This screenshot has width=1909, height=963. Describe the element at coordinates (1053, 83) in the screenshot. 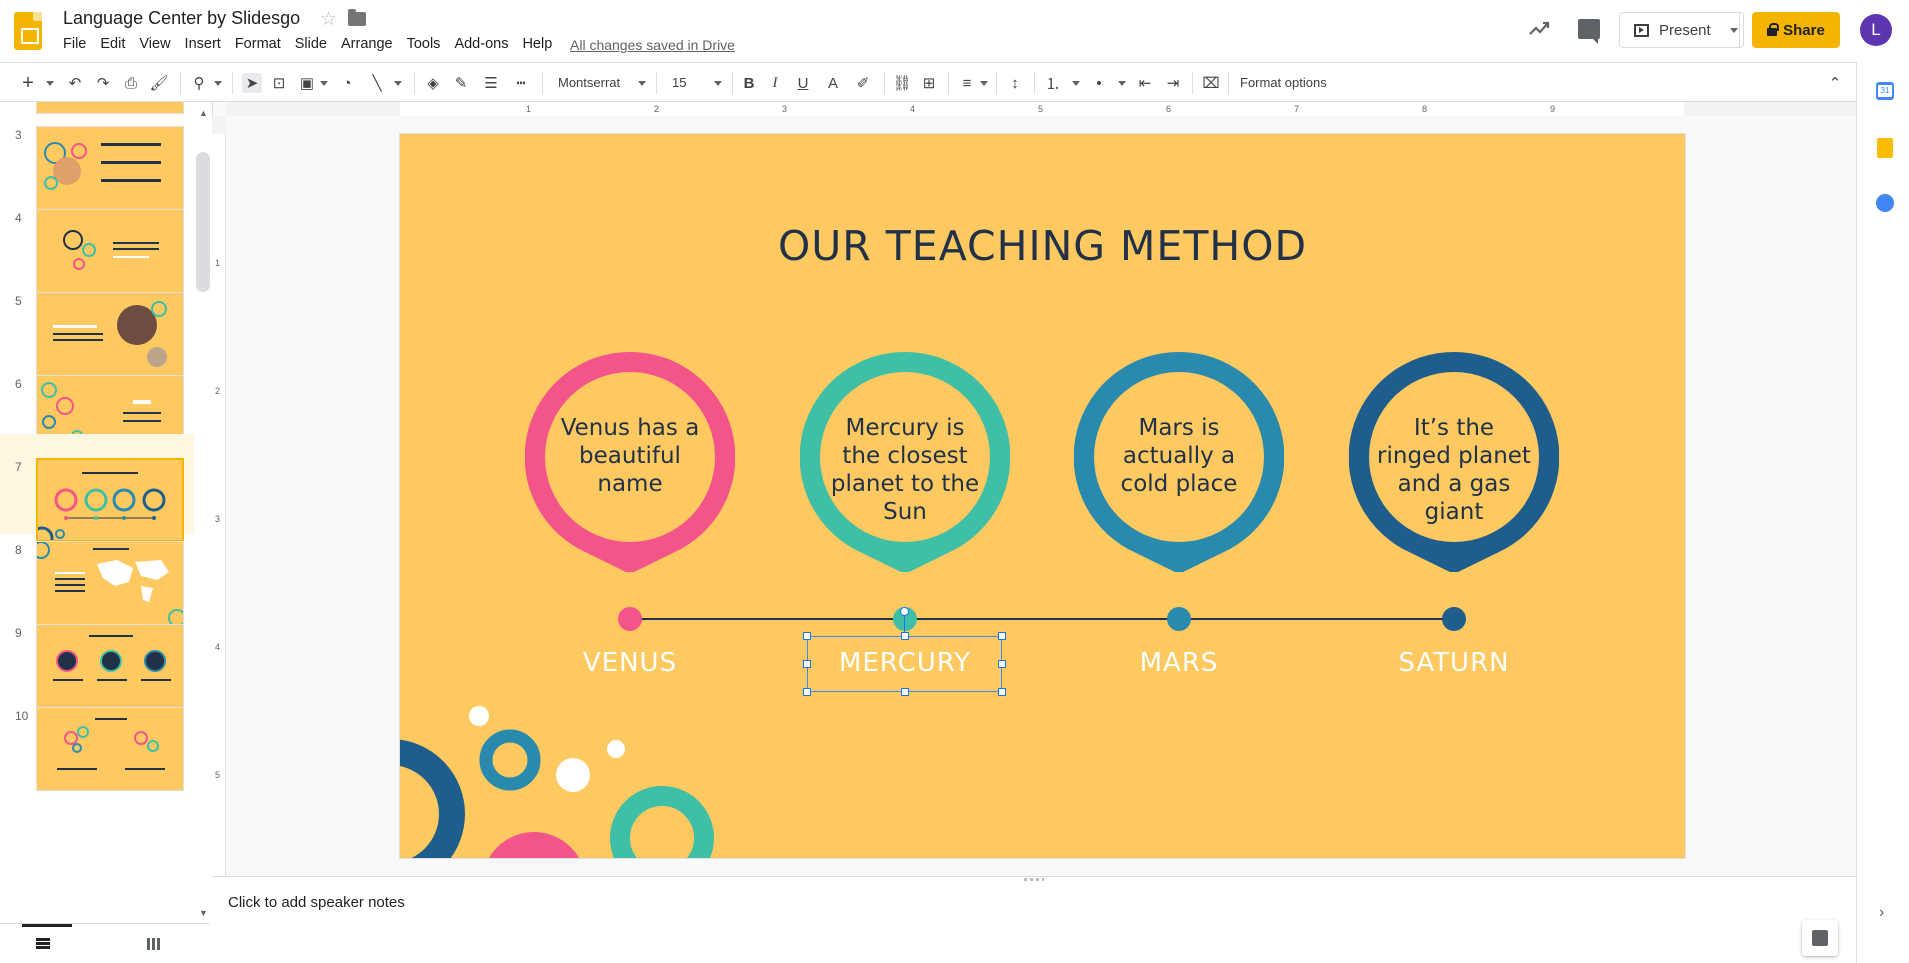

I see `numbered-list-icon: ⒈` at that location.